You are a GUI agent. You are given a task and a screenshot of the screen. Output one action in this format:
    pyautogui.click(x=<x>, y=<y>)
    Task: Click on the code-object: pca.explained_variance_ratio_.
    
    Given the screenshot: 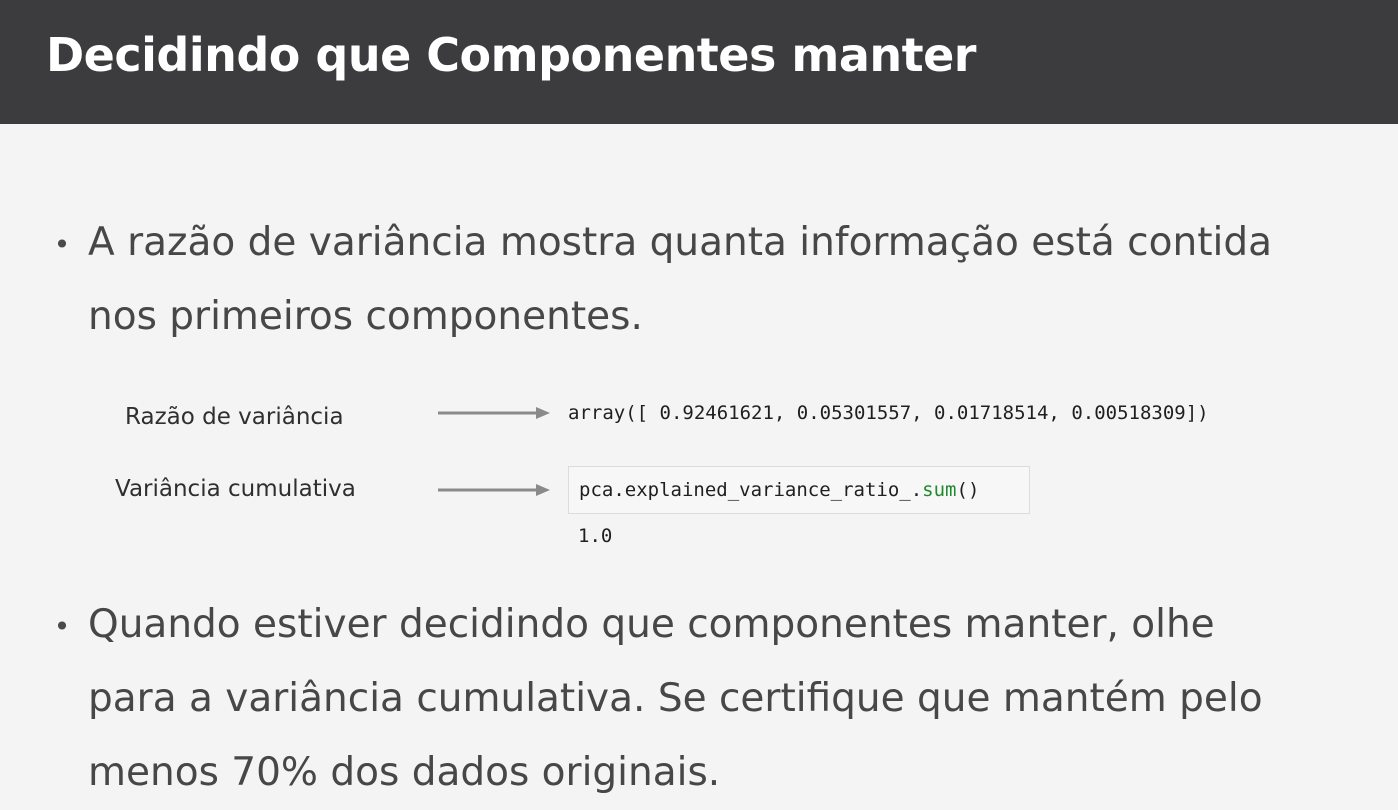 What is the action you would take?
    pyautogui.click(x=751, y=490)
    